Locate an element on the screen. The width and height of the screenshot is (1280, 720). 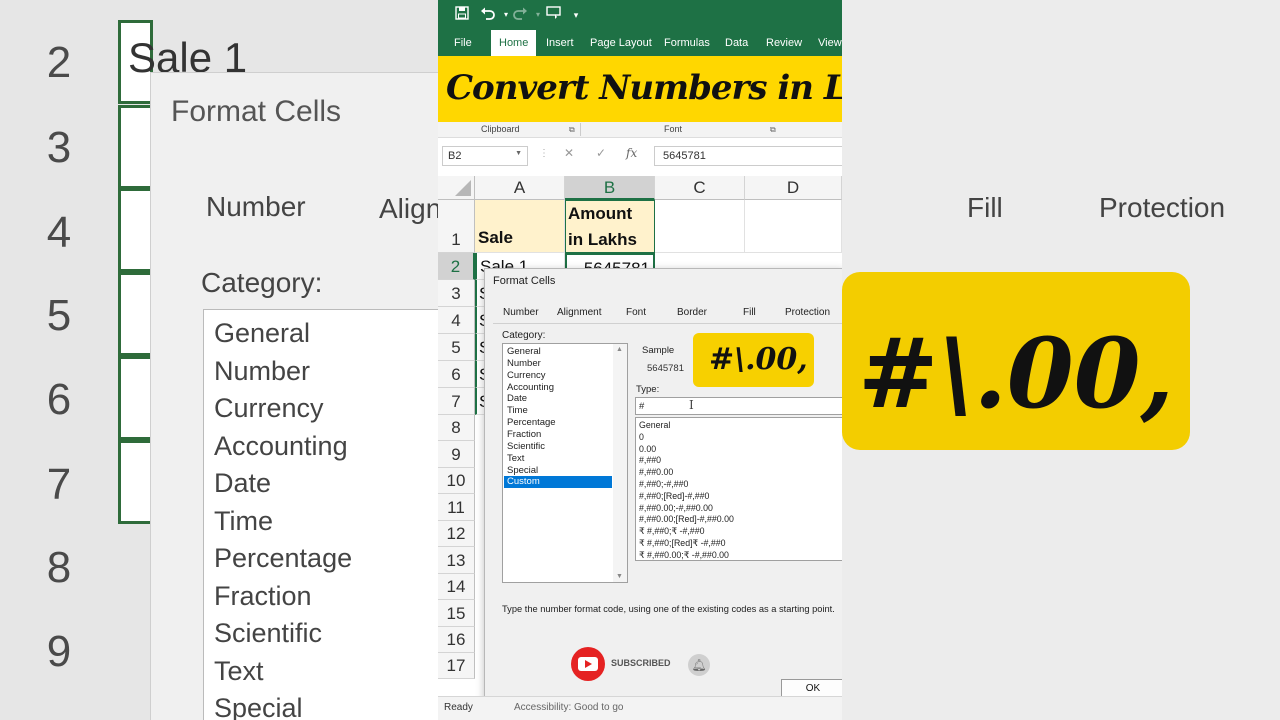
cell-b1-line2: in Lakhs is located at coordinates (602, 239).